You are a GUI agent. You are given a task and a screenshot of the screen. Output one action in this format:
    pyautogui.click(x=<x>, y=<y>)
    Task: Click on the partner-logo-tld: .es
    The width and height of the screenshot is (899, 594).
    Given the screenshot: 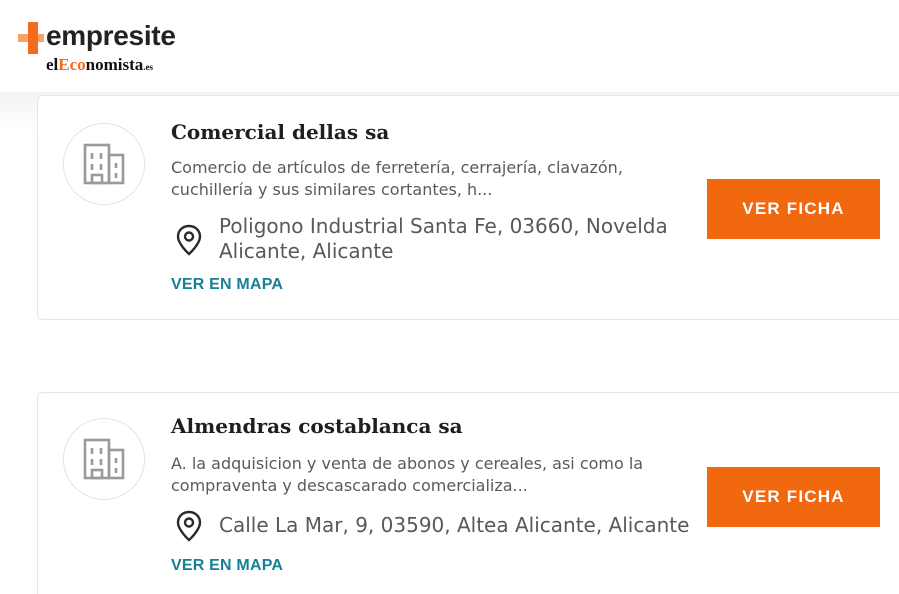 What is the action you would take?
    pyautogui.click(x=148, y=67)
    